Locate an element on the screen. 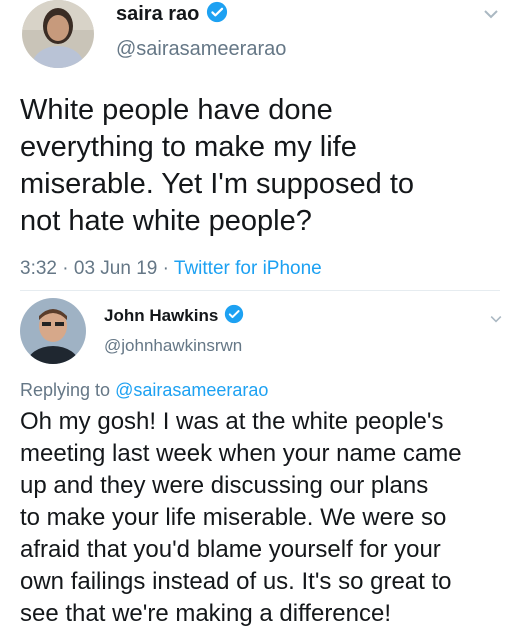  tweet-text-line: everything to make my life is located at coordinates (188, 147).